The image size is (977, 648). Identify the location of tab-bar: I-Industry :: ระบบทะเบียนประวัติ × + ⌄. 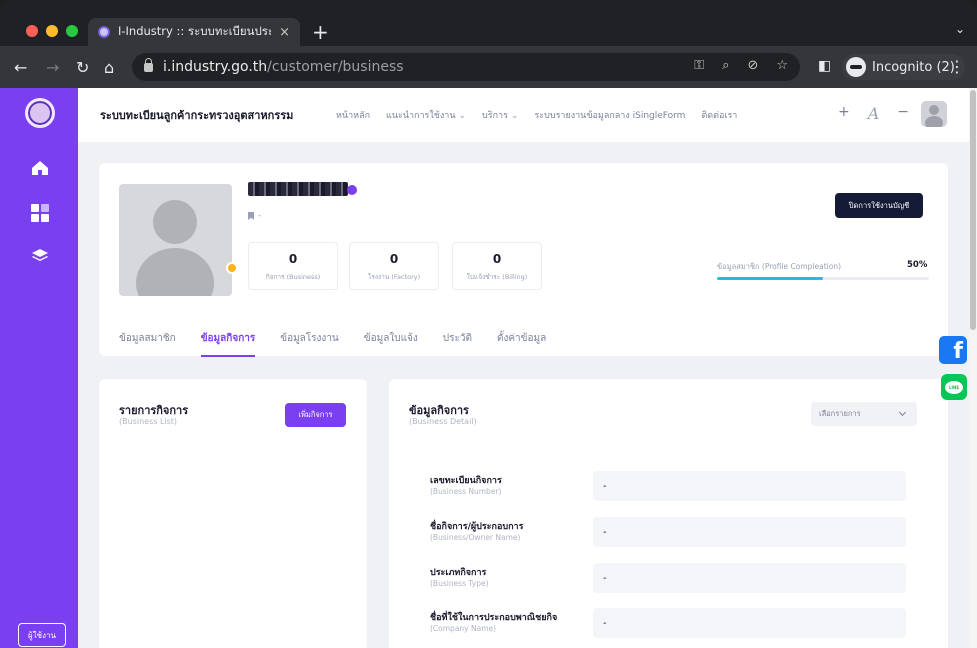
(488, 23).